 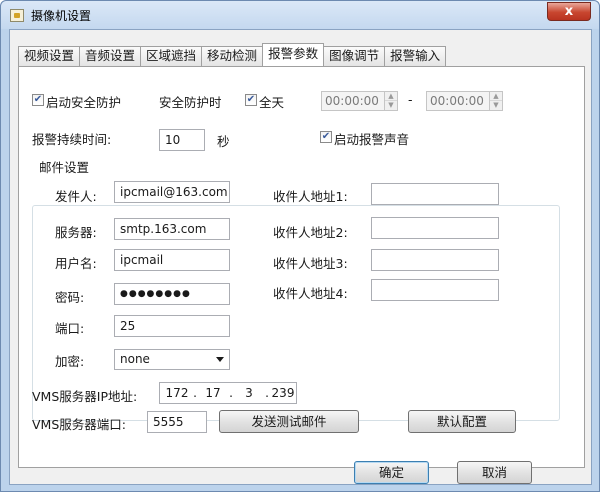 I want to click on enable-guard-label: 启动安全防护, so click(x=84, y=102).